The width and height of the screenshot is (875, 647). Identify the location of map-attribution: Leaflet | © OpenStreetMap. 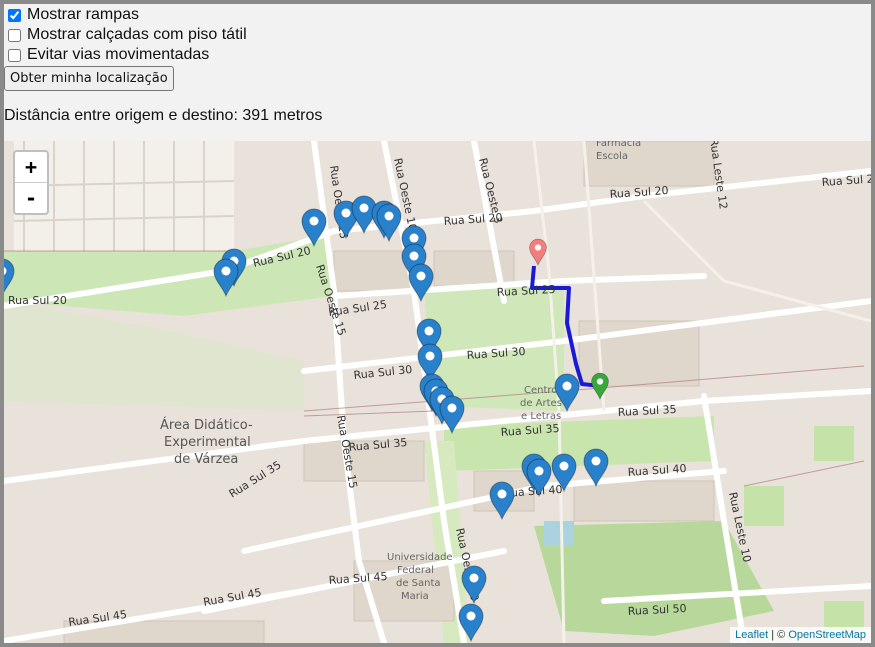
(800, 635).